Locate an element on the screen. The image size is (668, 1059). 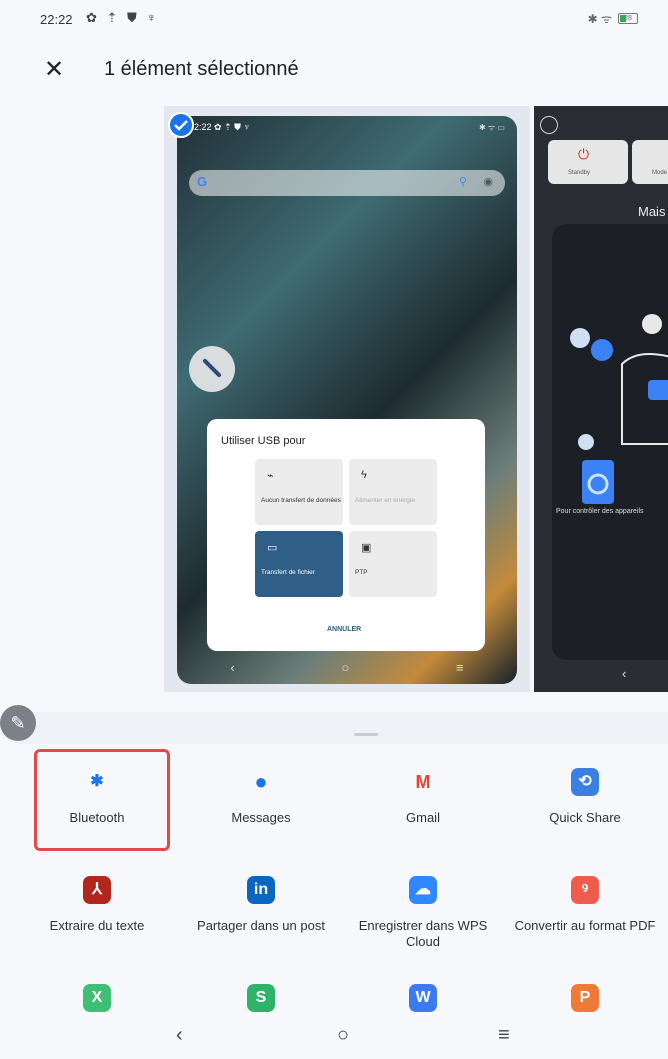
share-target-label: Bluetooth is located at coordinates (97, 817).